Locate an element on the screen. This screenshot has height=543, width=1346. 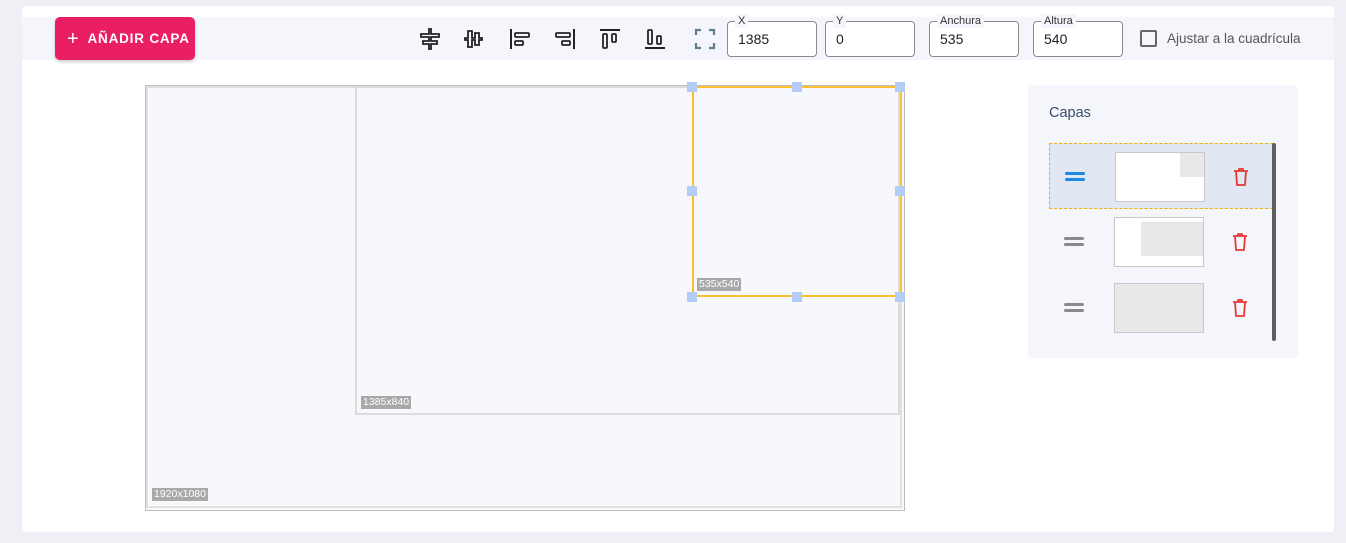
height-field-label: Altura is located at coordinates (1058, 21).